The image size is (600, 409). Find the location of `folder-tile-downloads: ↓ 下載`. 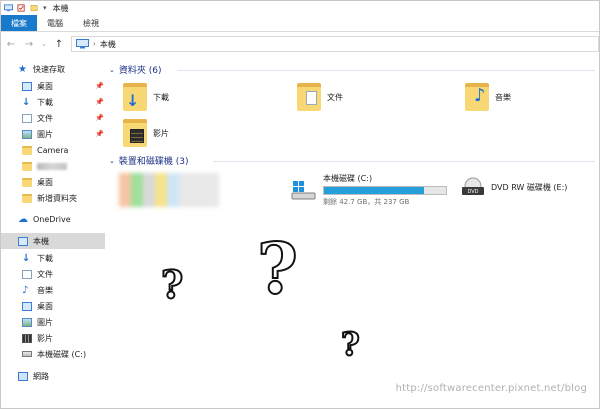

folder-tile-downloads: ↓ 下載 is located at coordinates (146, 97).